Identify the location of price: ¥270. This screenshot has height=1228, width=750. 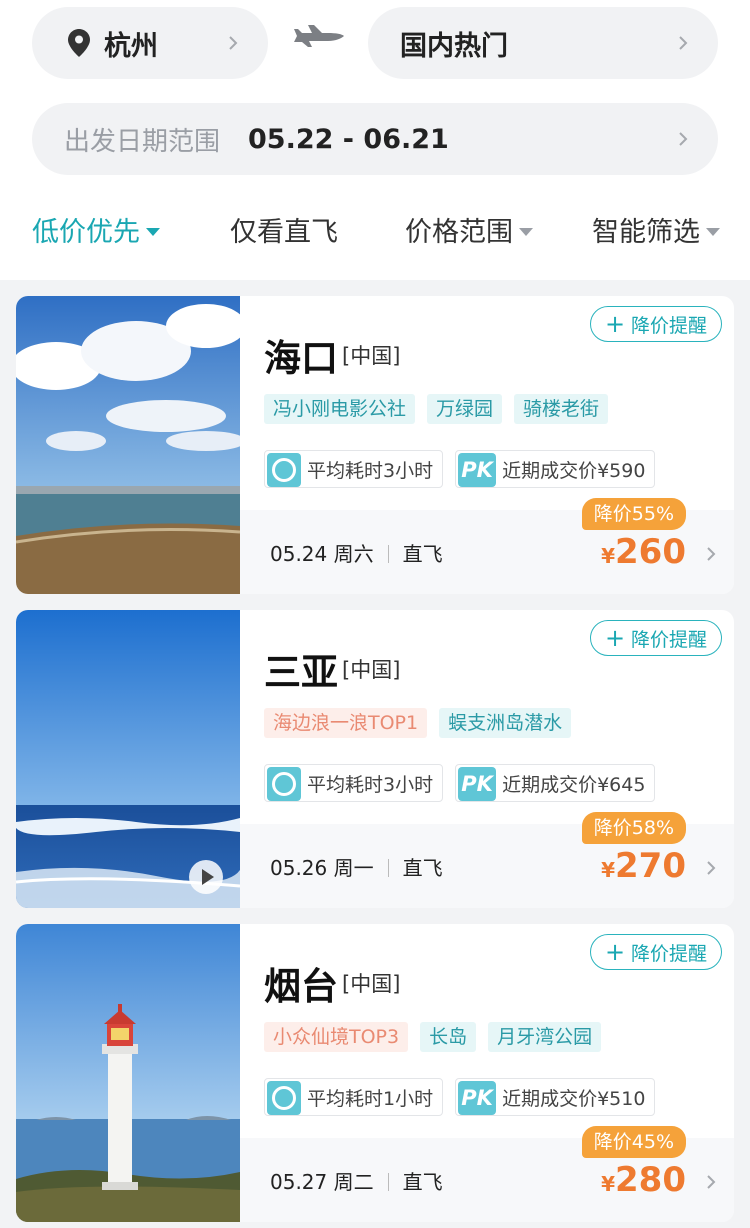
(643, 866).